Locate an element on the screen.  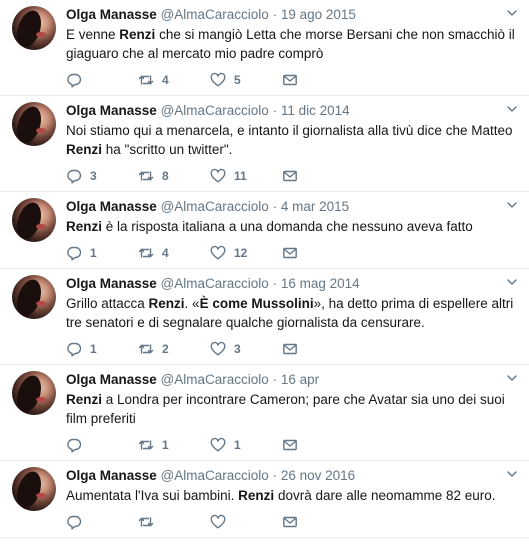
tweet-actions: 3 8 11 is located at coordinates (292, 176).